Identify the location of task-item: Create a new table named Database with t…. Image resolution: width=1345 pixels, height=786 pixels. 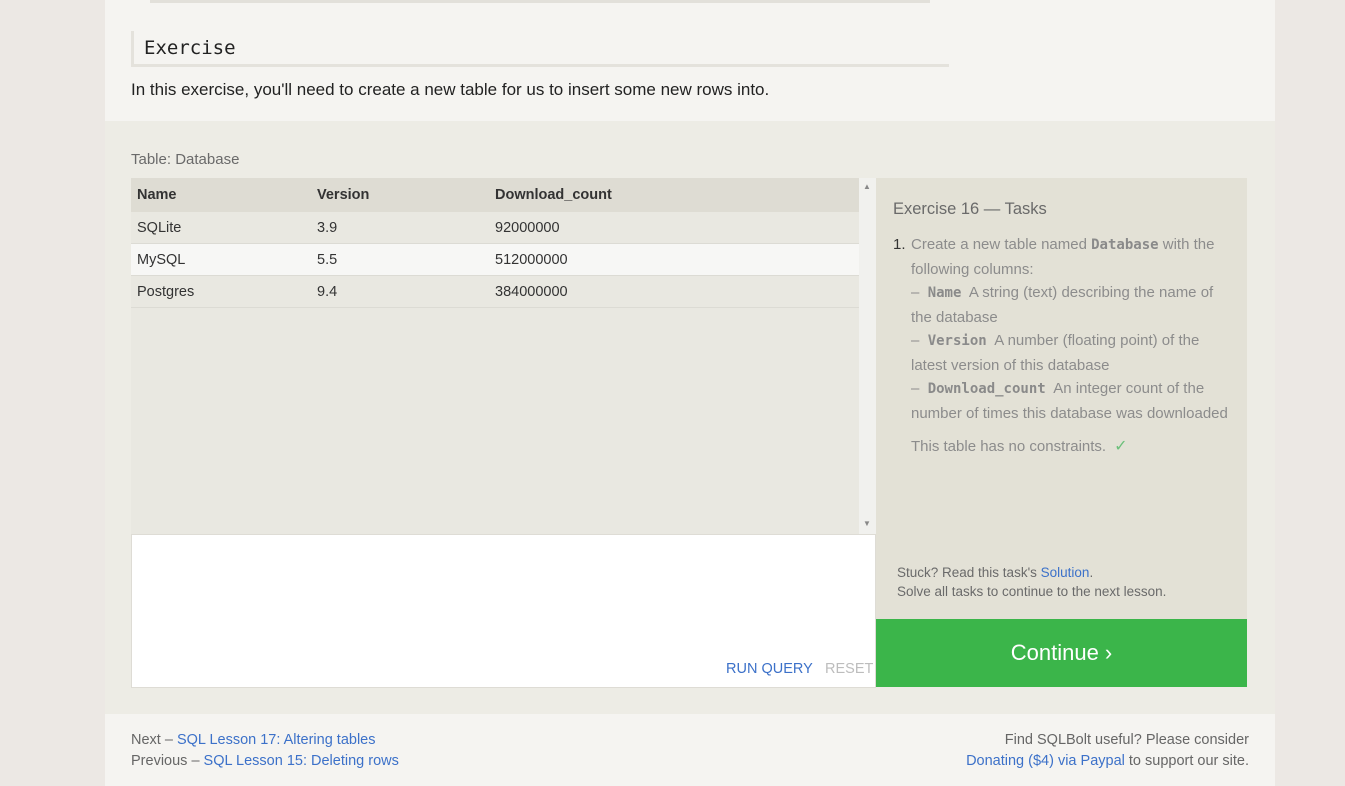
(1074, 329).